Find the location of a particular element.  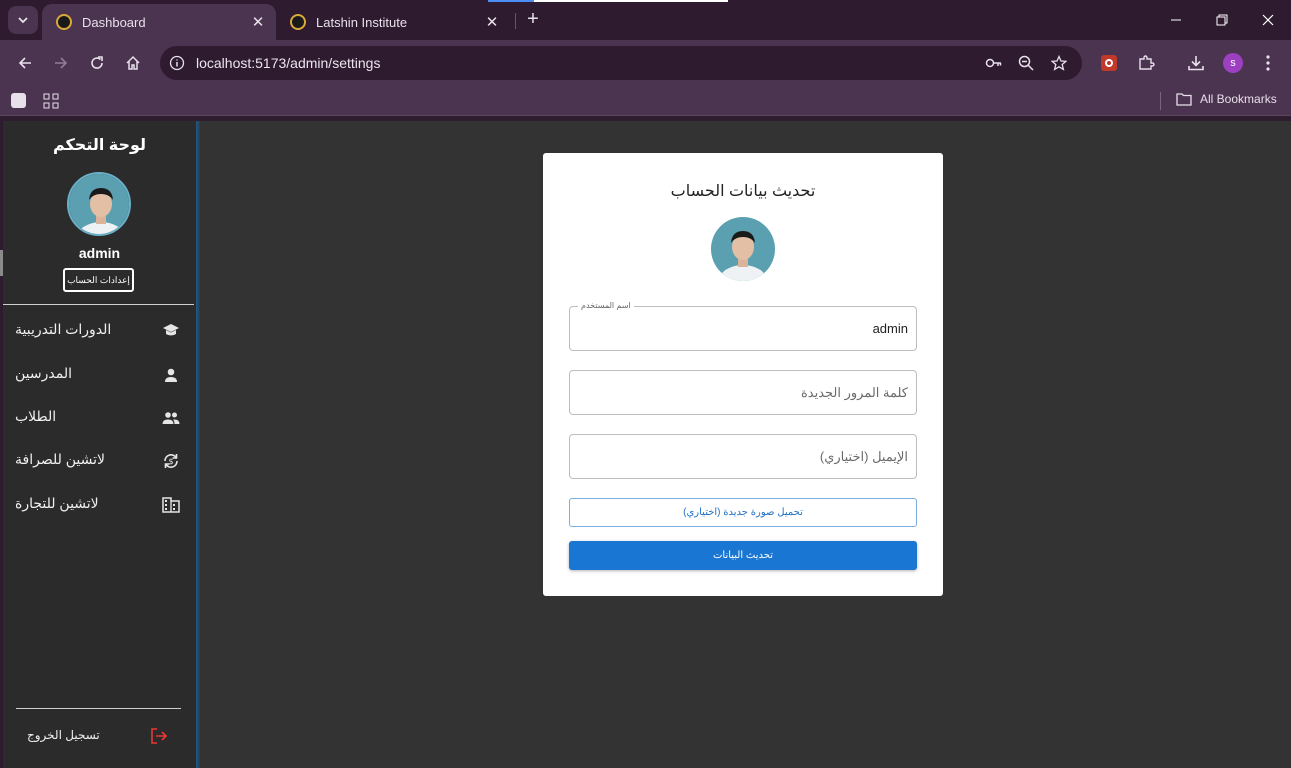

all-bookmarks-button: All Bookmarks is located at coordinates (1226, 99).